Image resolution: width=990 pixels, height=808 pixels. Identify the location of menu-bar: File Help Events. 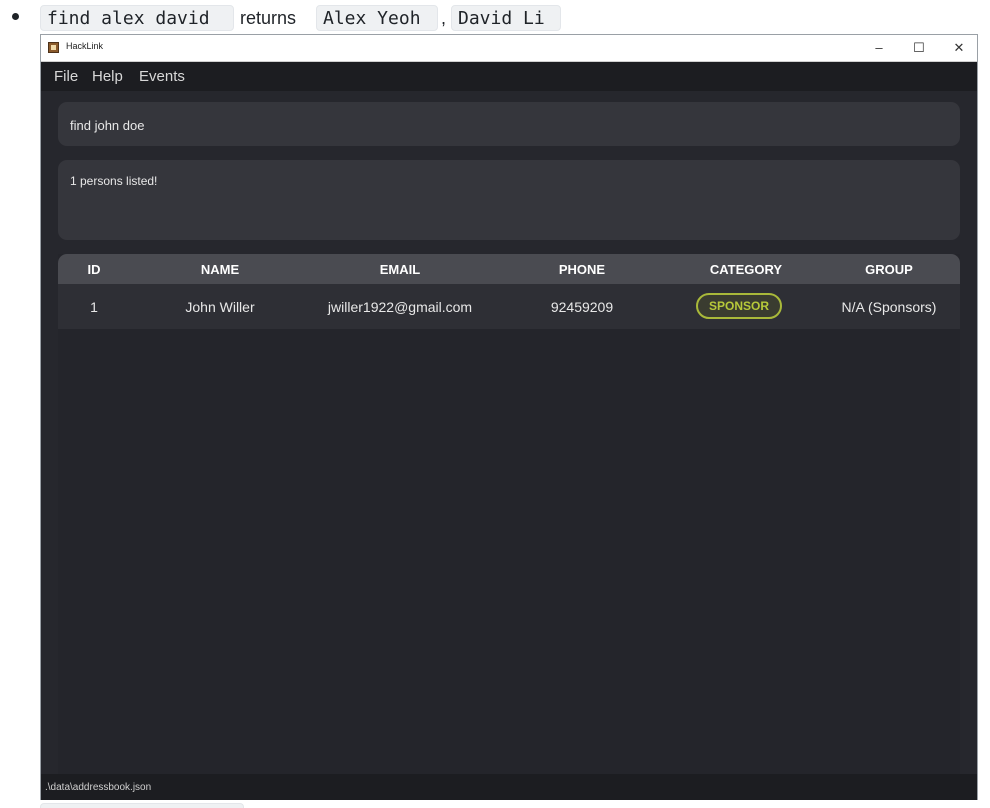
(509, 76).